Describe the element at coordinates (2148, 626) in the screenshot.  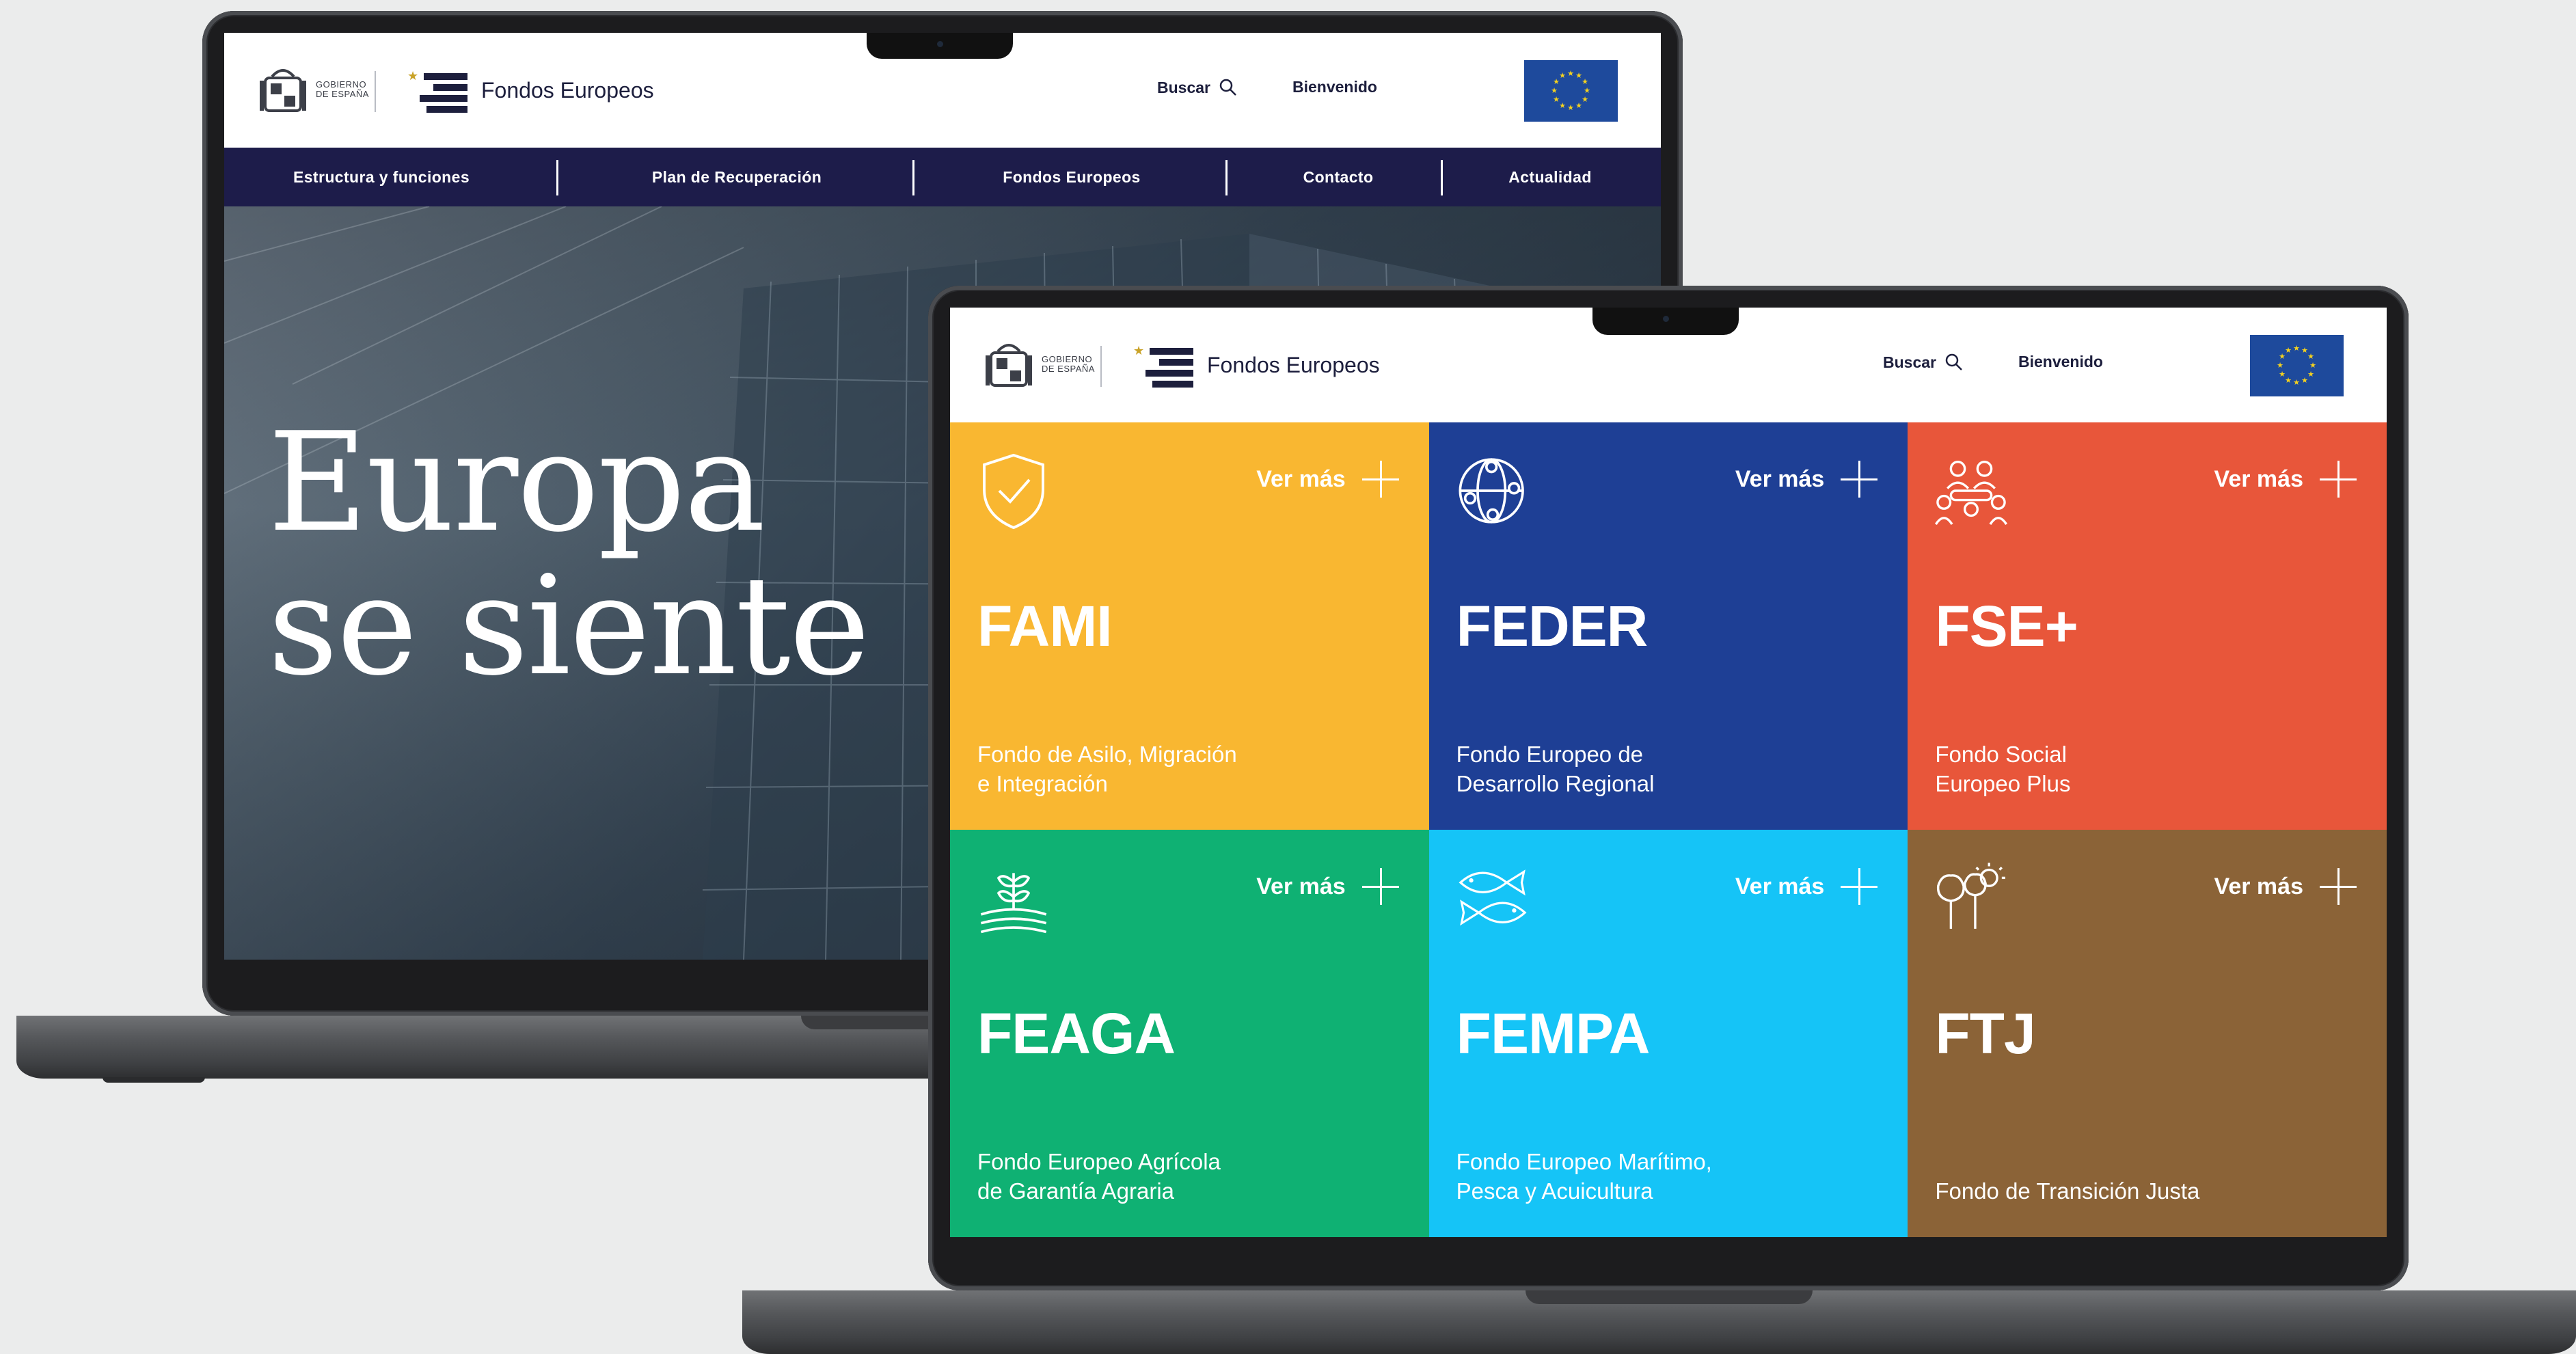
I see `fund-card-fse-plus: Ver más FSE+ Fondo Social Europeo Plus` at that location.